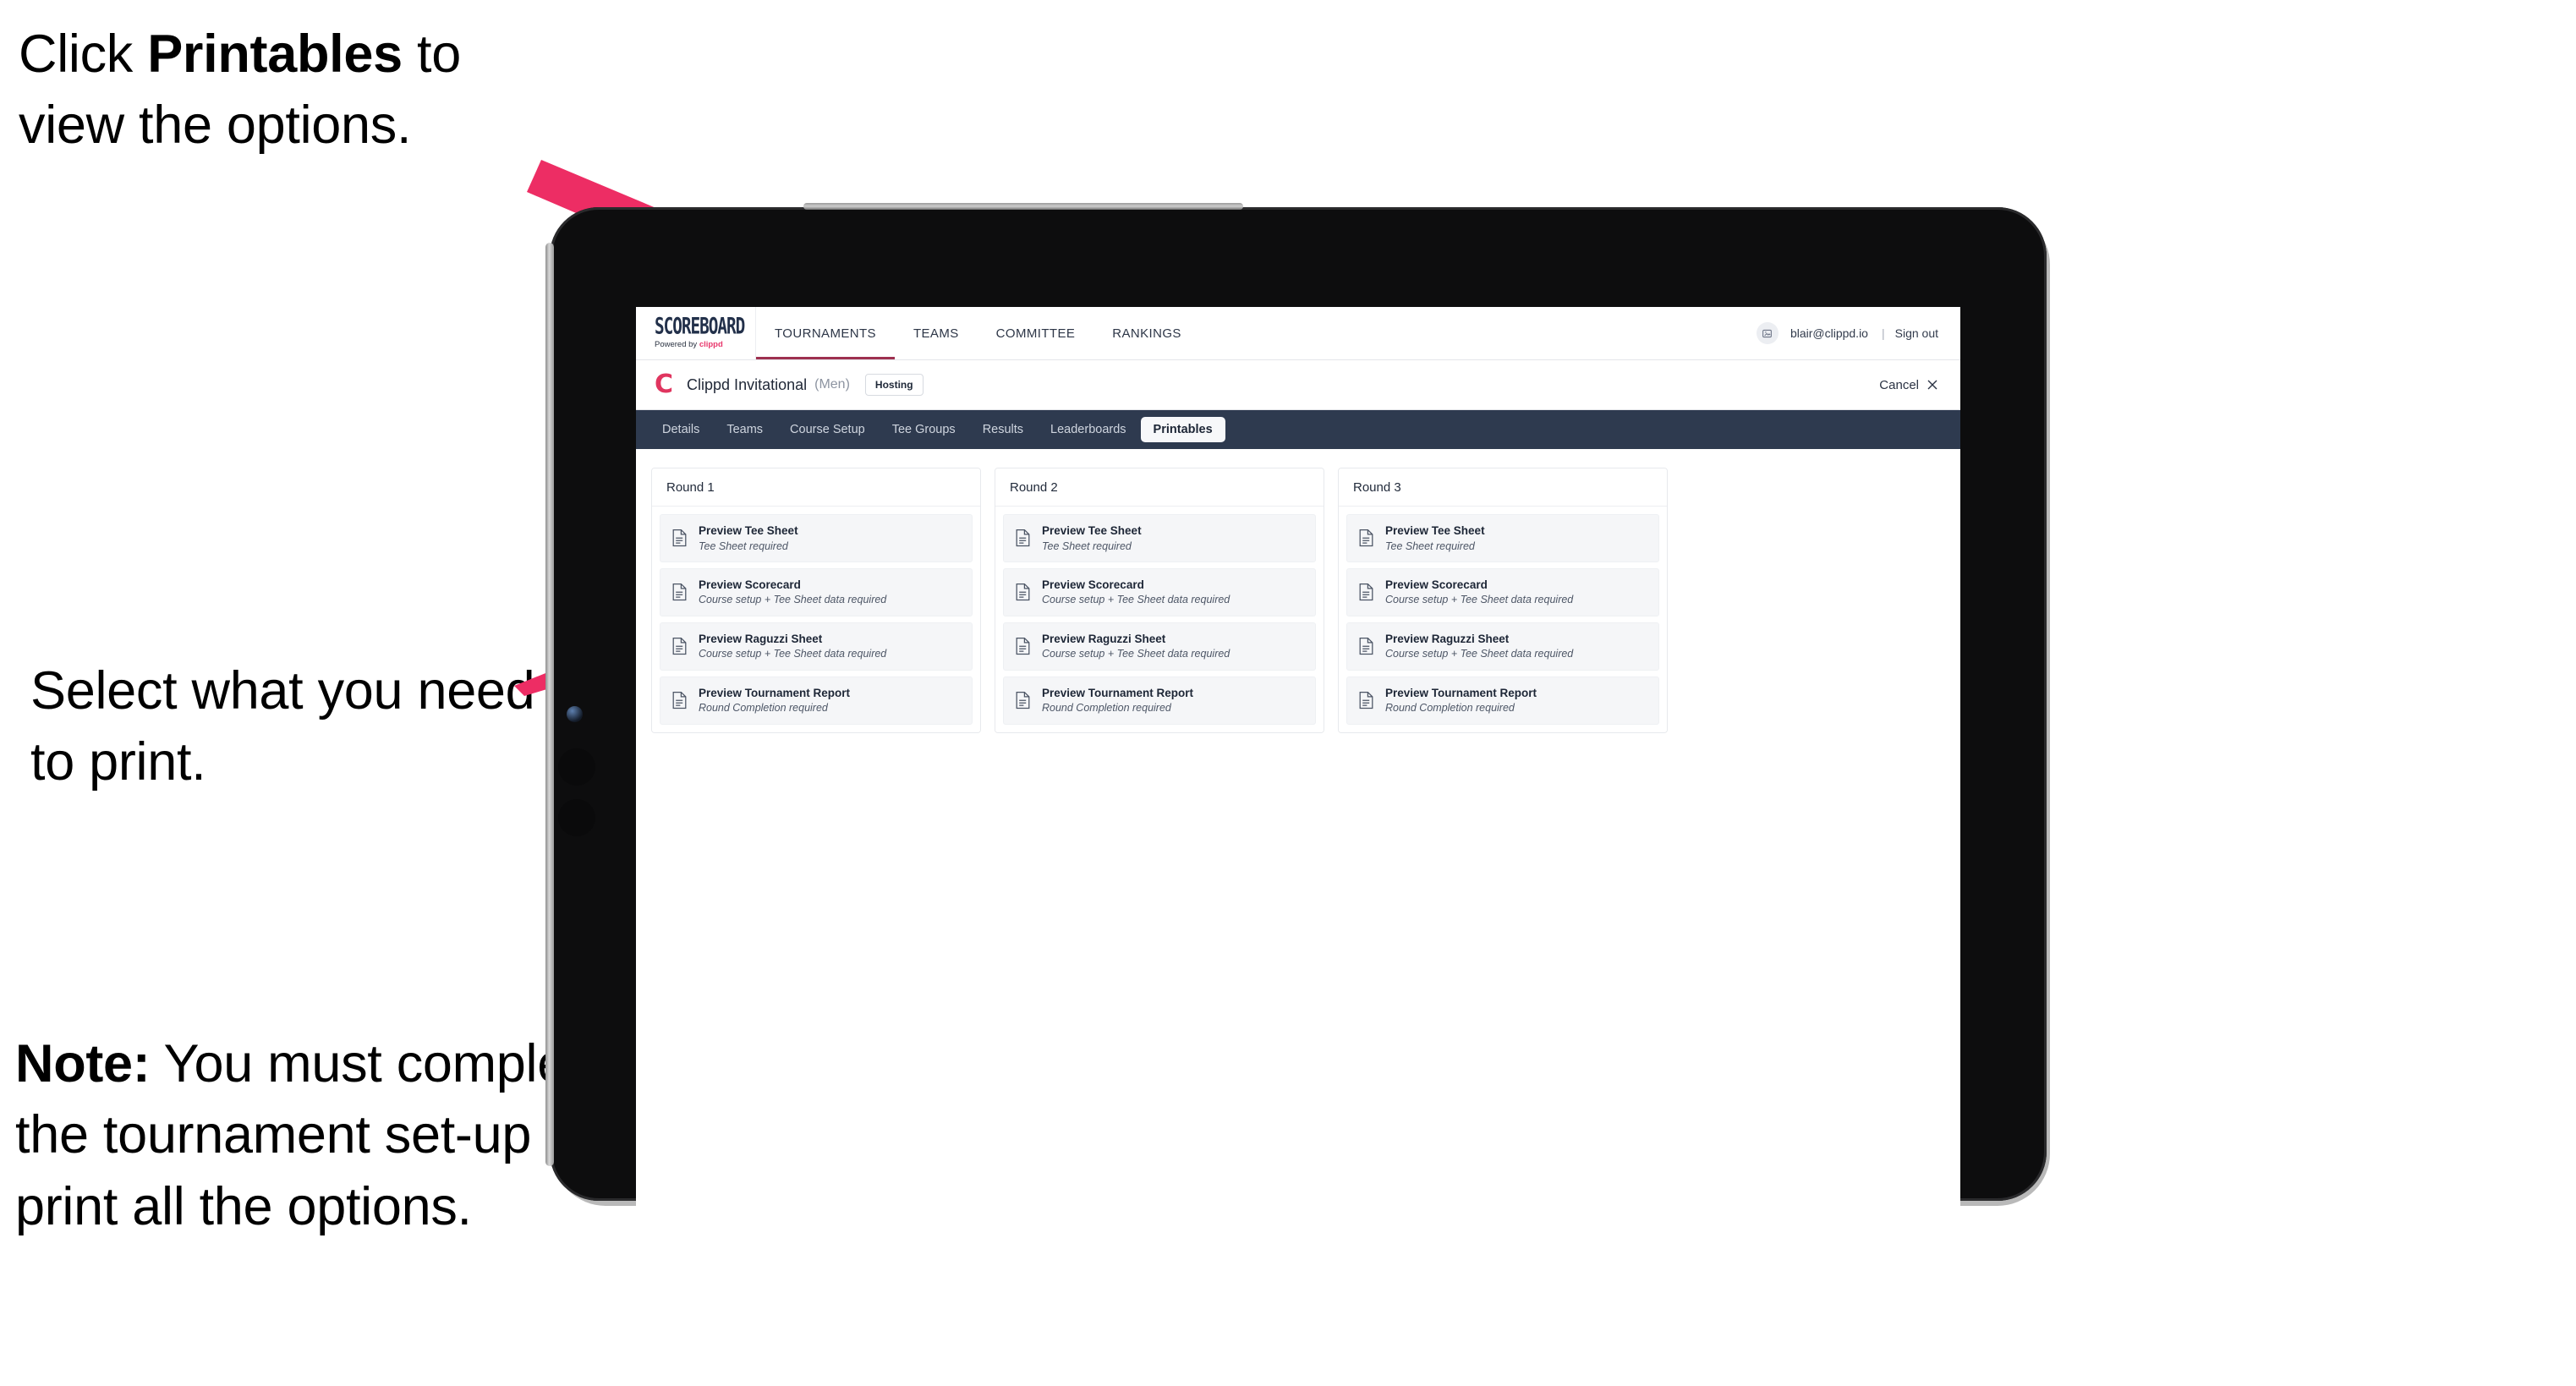 Image resolution: width=2576 pixels, height=1386 pixels. I want to click on nav-link-teams: TEAMS, so click(936, 333).